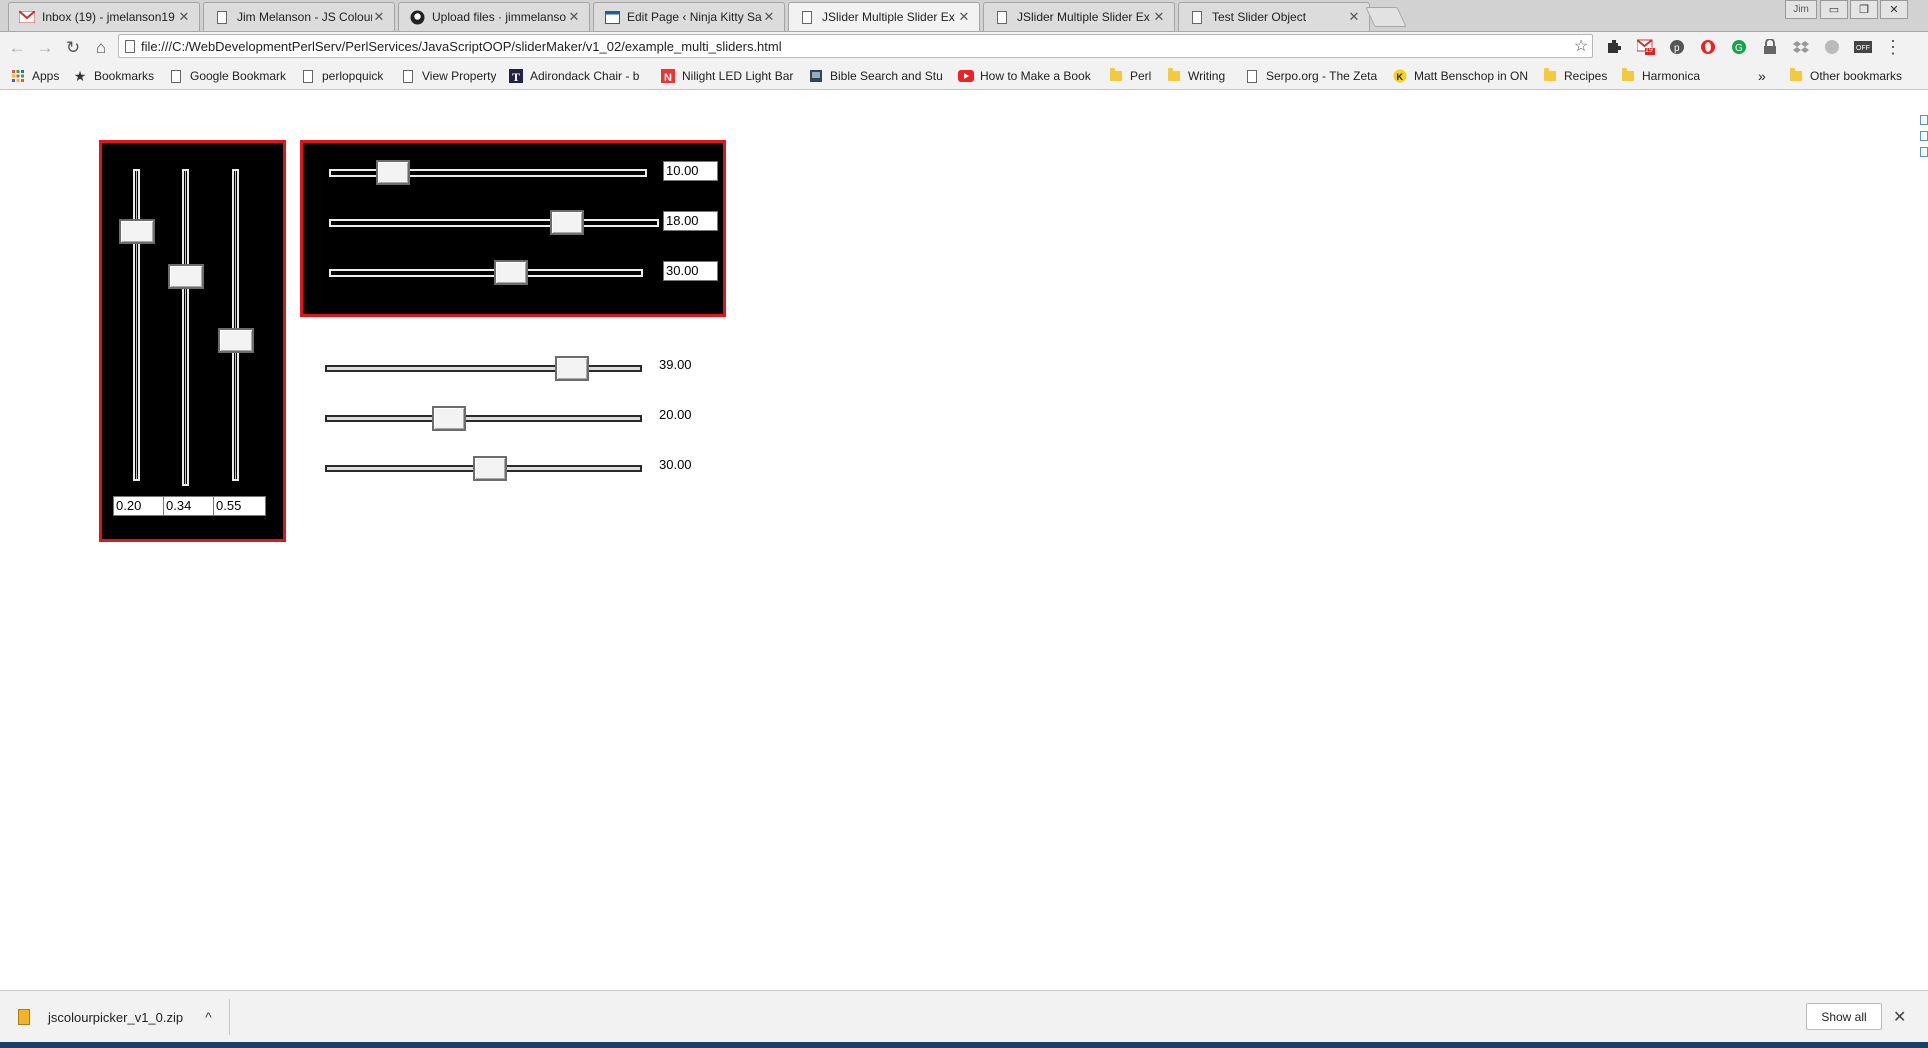 This screenshot has width=1928, height=1048. Describe the element at coordinates (1207, 76) in the screenshot. I see `bookmark-label: Writing` at that location.